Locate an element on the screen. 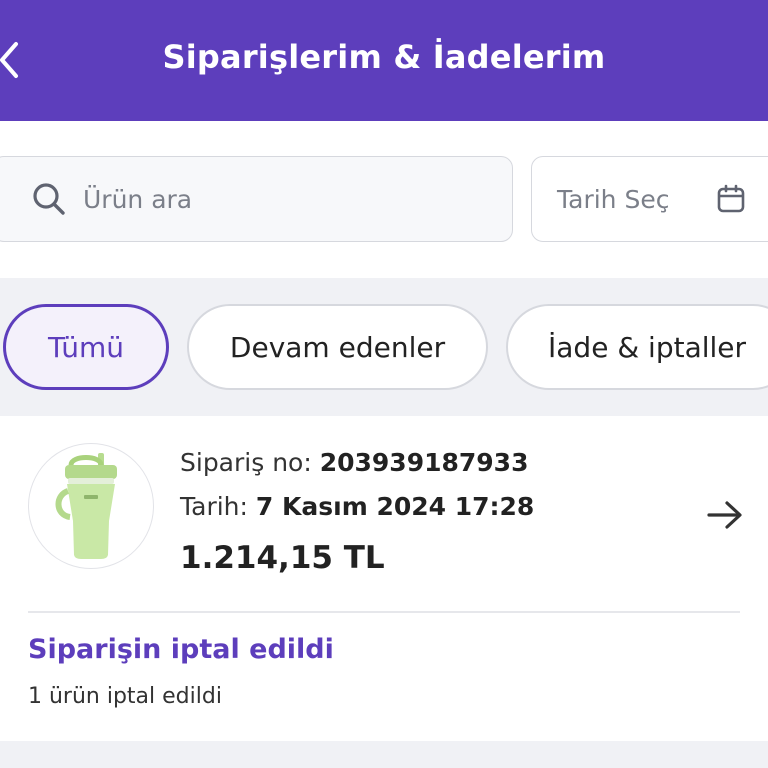 Image resolution: width=768 pixels, height=768 pixels. calendar-icon is located at coordinates (731, 198).